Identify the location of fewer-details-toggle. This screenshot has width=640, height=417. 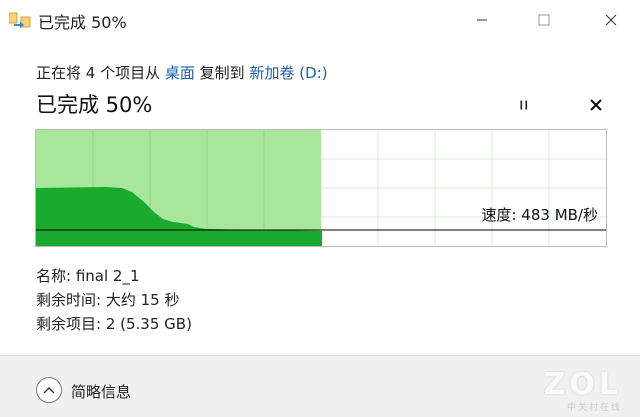
(49, 390).